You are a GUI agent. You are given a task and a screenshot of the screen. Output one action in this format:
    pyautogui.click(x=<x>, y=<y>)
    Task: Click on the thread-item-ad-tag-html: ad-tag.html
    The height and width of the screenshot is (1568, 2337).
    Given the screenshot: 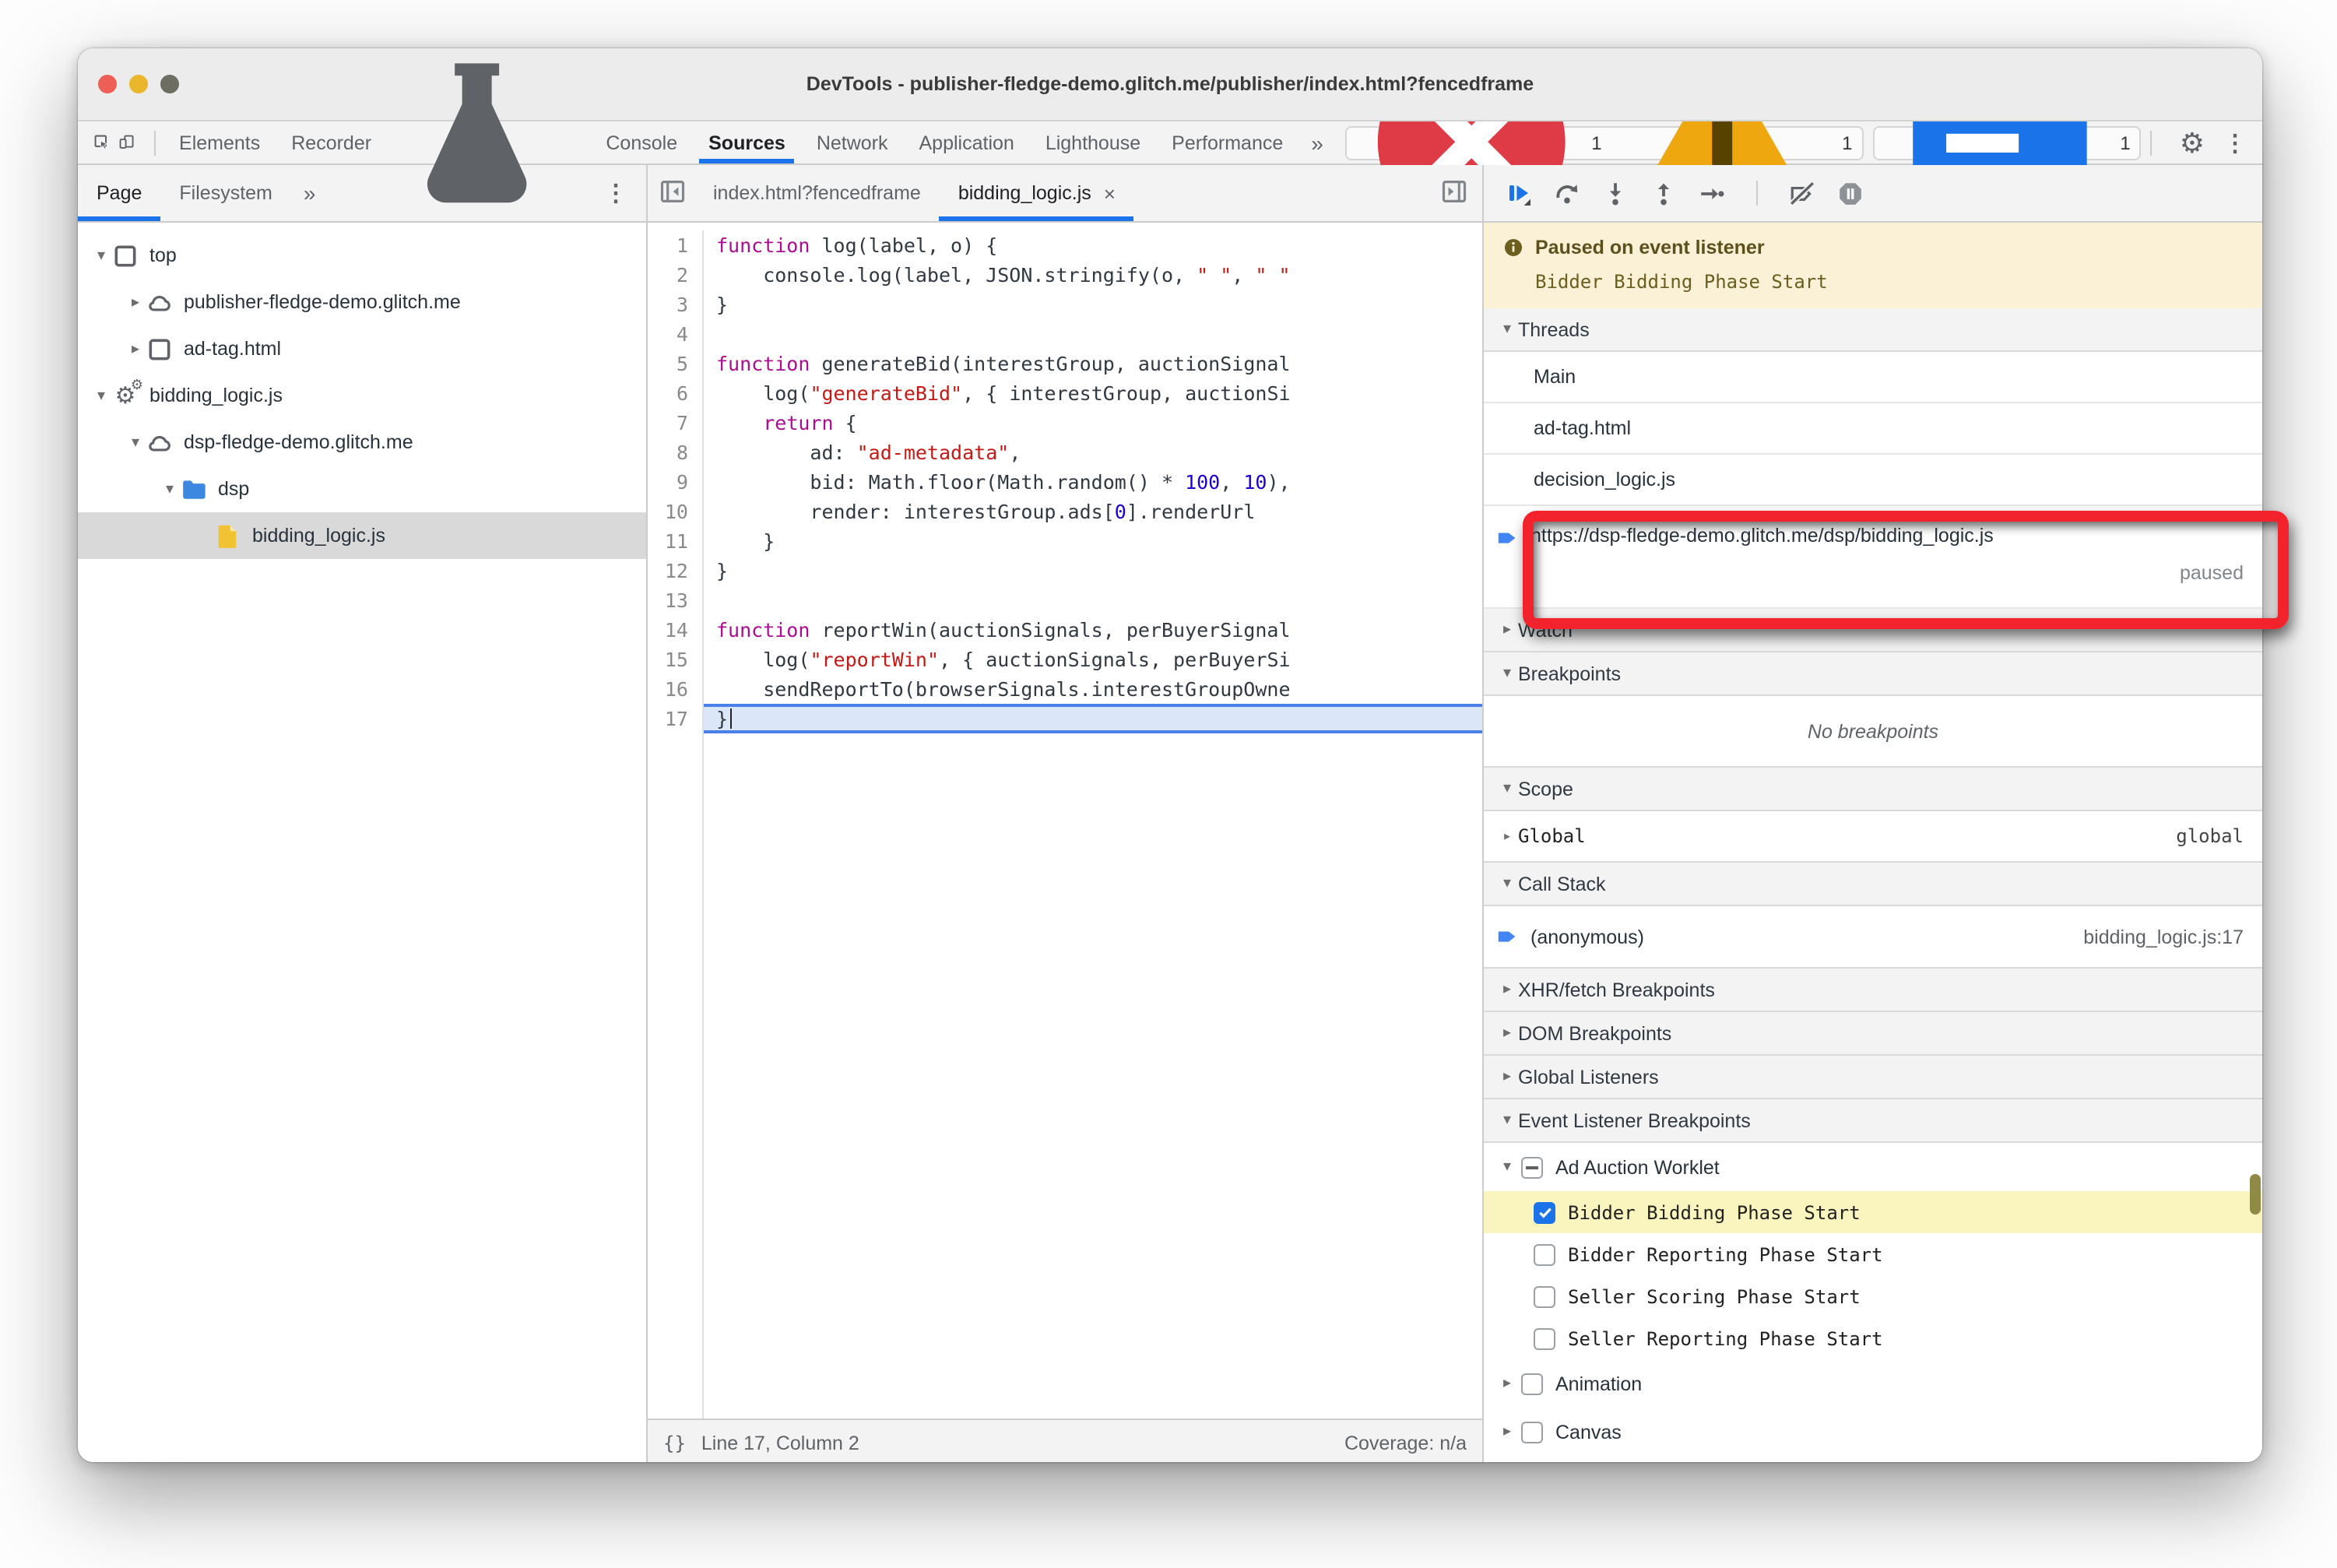 What is the action you would take?
    pyautogui.click(x=1873, y=429)
    